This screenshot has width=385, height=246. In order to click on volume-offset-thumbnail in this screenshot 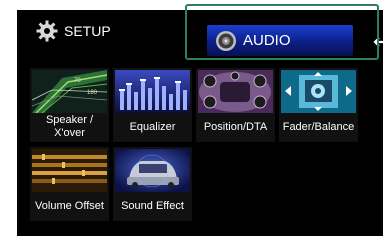, I will do `click(69, 170)`.